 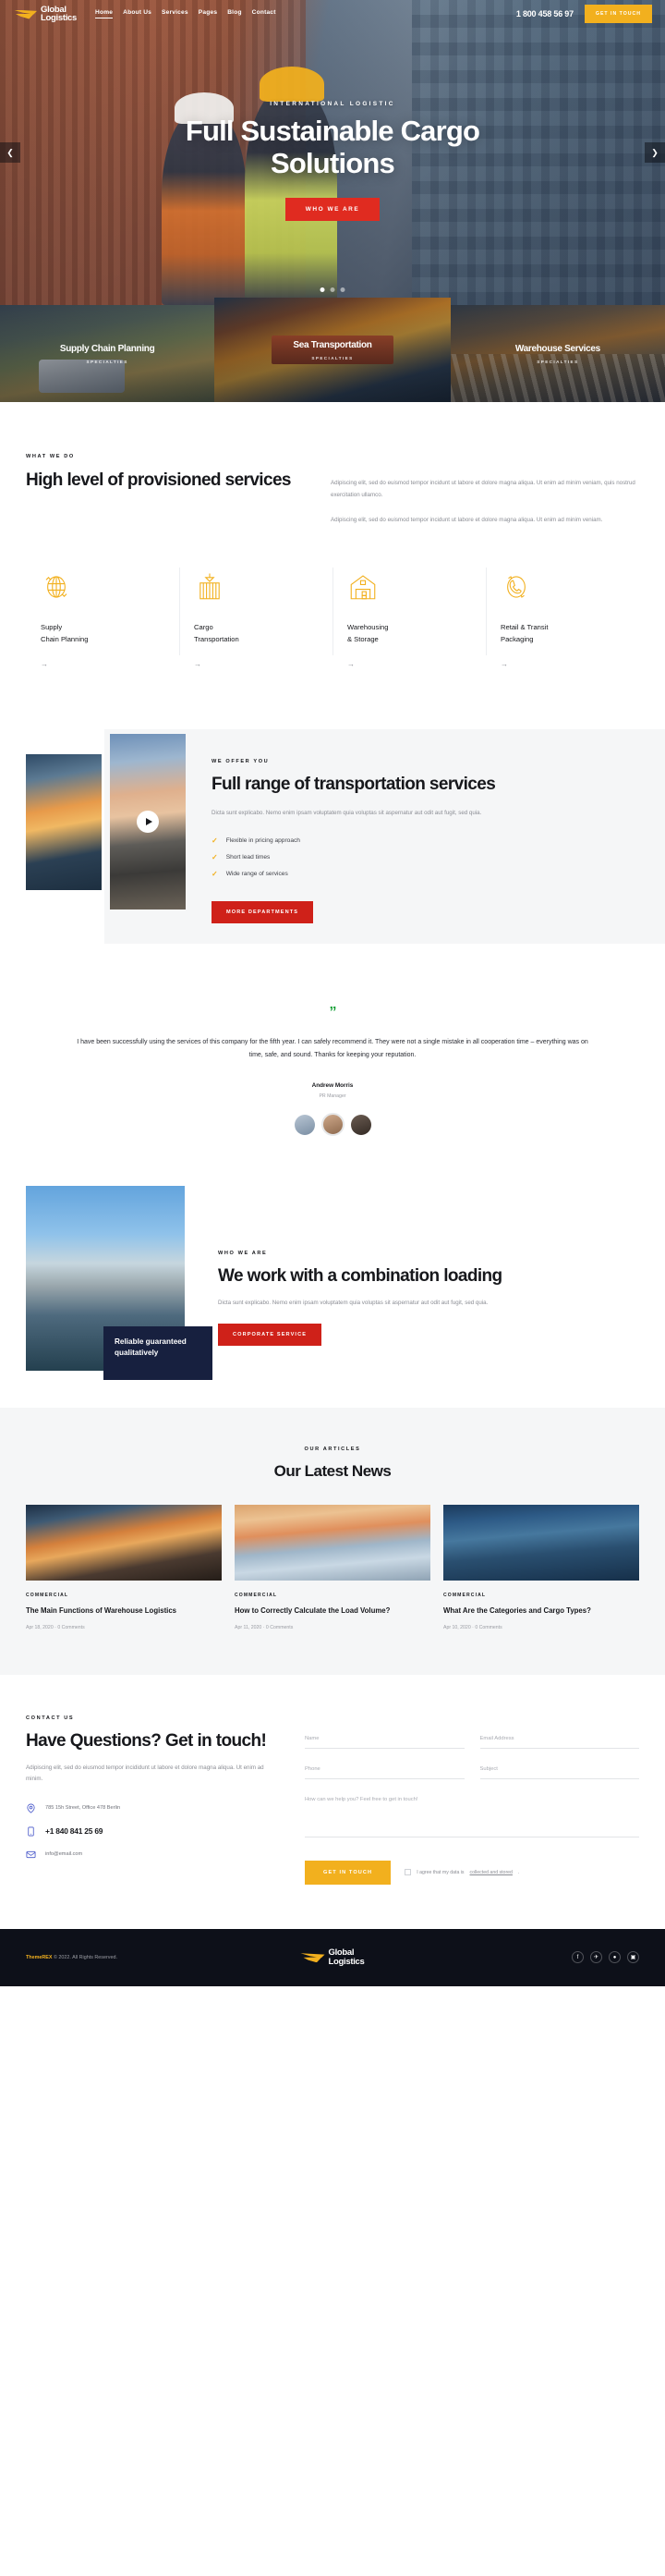 What do you see at coordinates (385, 1772) in the screenshot?
I see `phone-input` at bounding box center [385, 1772].